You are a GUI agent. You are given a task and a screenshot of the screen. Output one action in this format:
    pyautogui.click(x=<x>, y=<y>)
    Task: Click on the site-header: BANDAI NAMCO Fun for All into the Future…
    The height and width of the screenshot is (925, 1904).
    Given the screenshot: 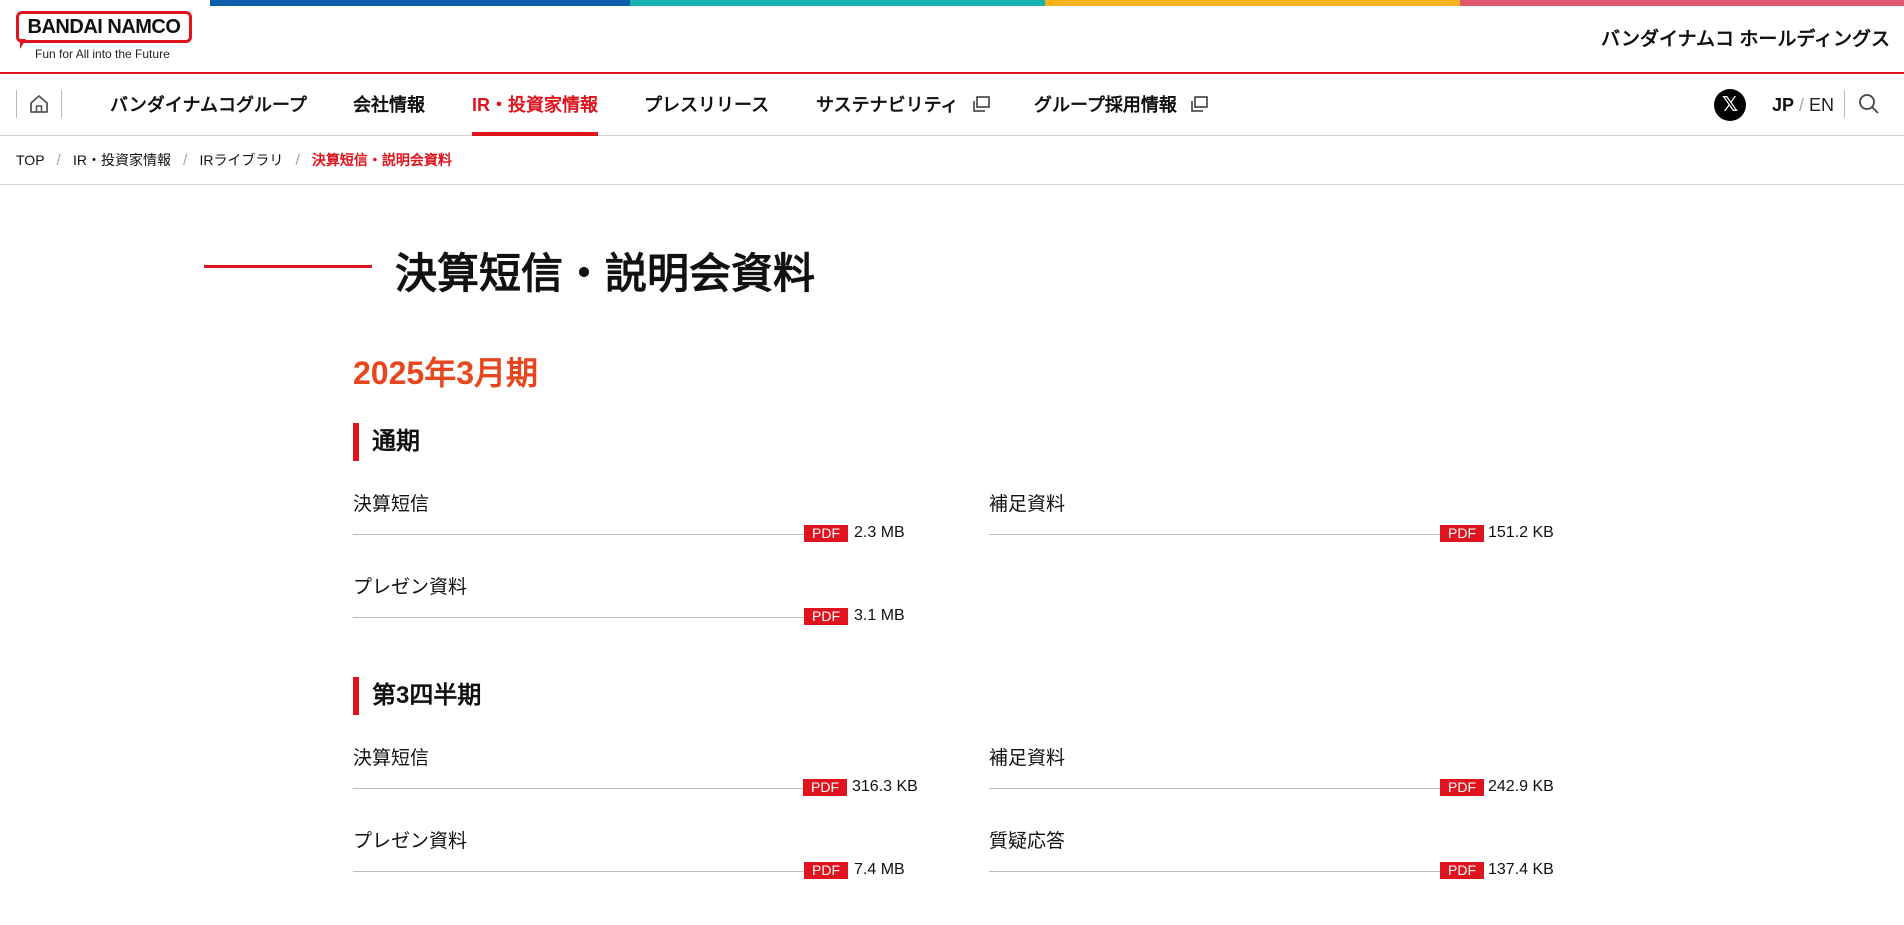 What is the action you would take?
    pyautogui.click(x=952, y=37)
    